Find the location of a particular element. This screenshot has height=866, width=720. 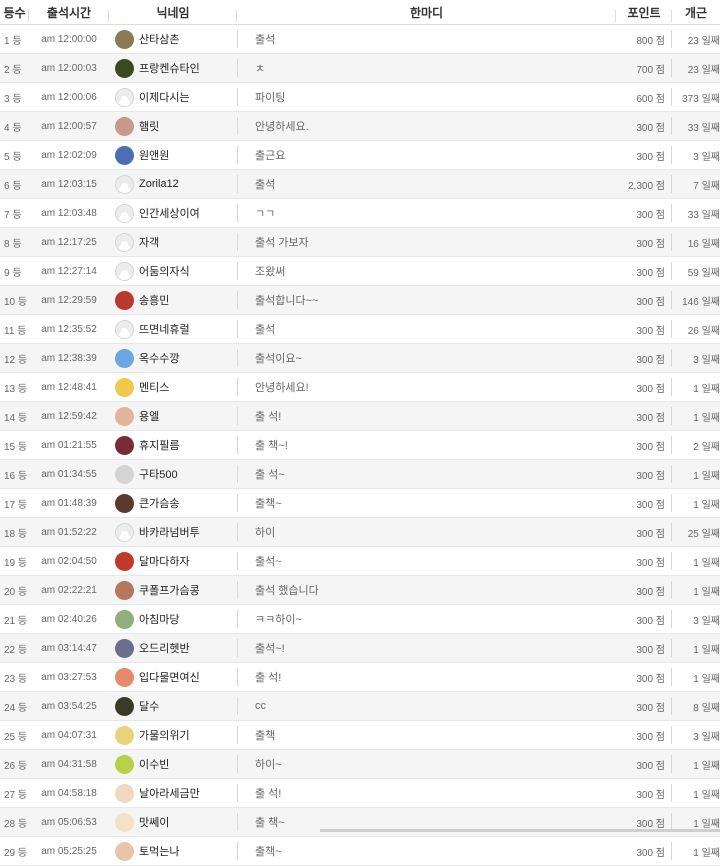

nick-cell: 바카라넘버투 is located at coordinates (173, 532).